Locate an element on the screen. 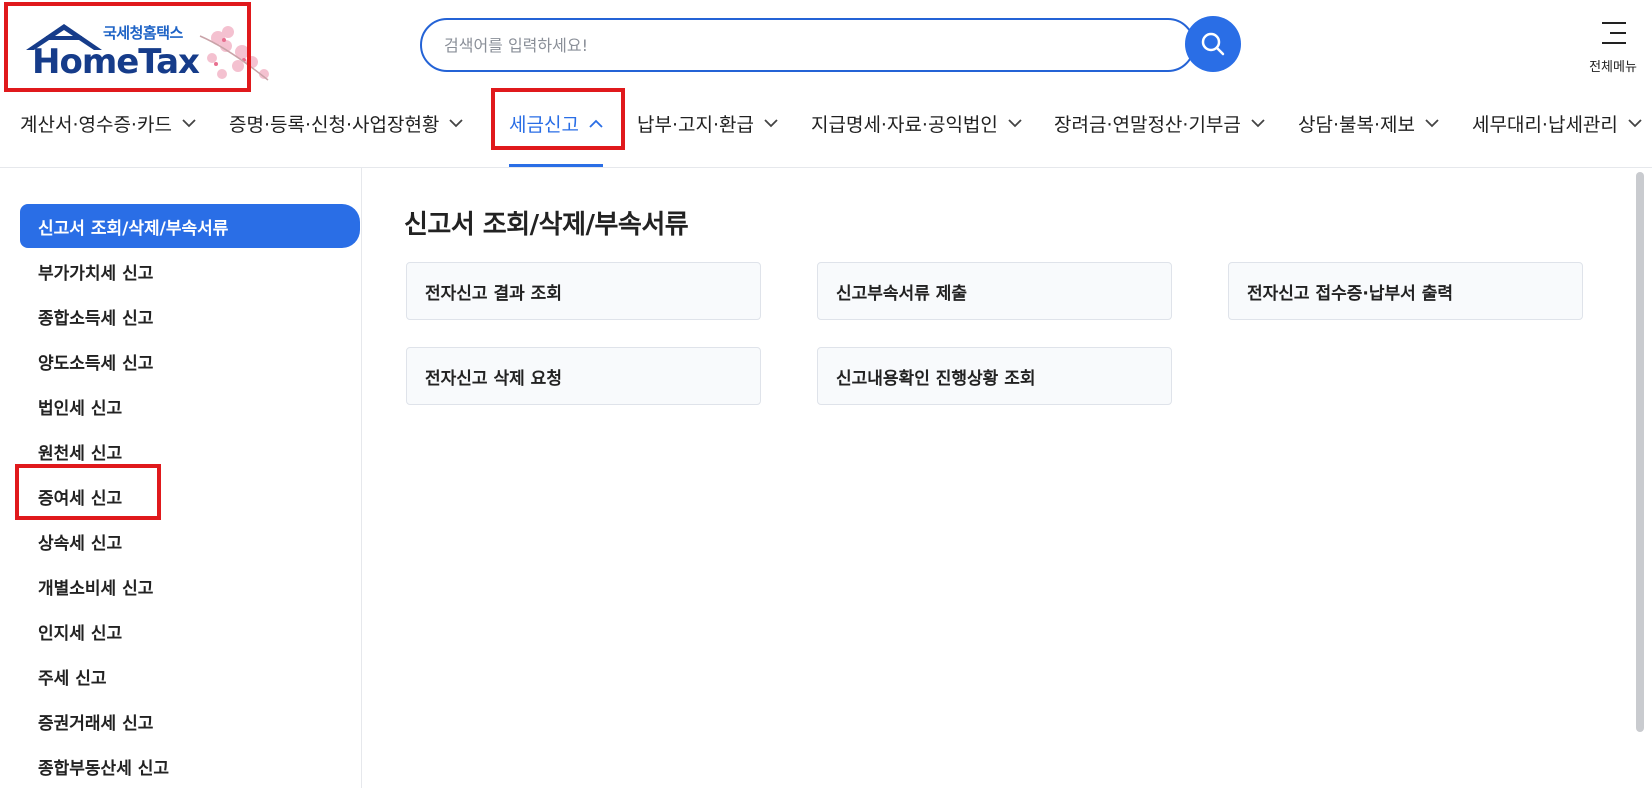 Image resolution: width=1652 pixels, height=788 pixels. hometax-logo: 국세청홈택스 HomeTax is located at coordinates (153, 52).